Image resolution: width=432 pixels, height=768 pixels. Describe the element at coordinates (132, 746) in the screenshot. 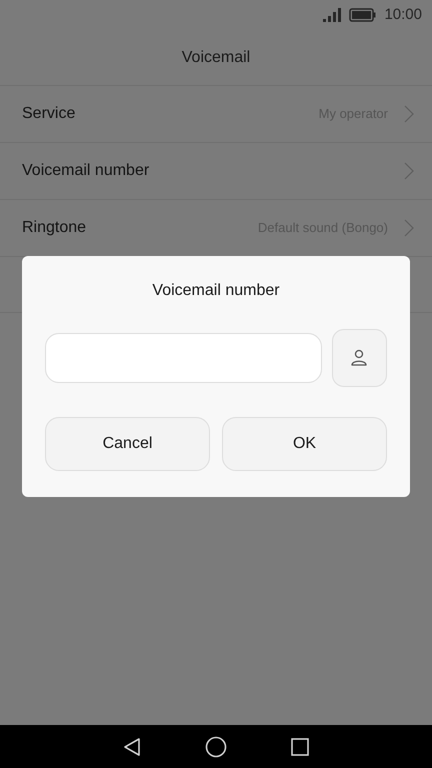

I see `back-icon` at that location.